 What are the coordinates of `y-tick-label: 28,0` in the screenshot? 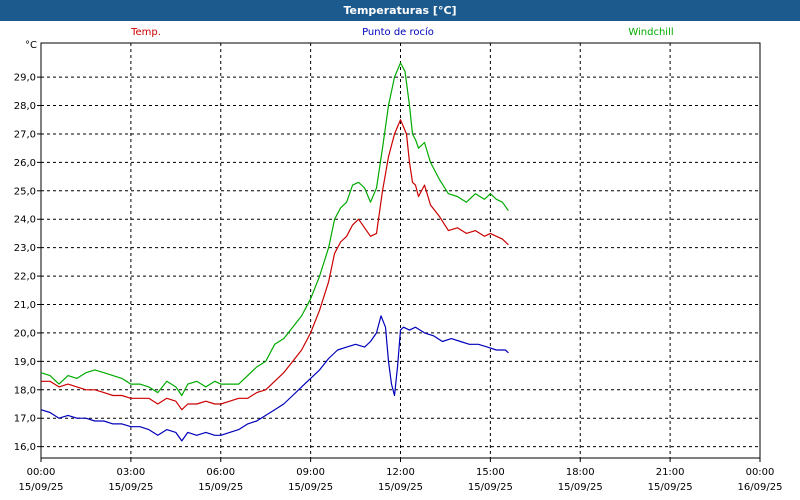 It's located at (25, 106).